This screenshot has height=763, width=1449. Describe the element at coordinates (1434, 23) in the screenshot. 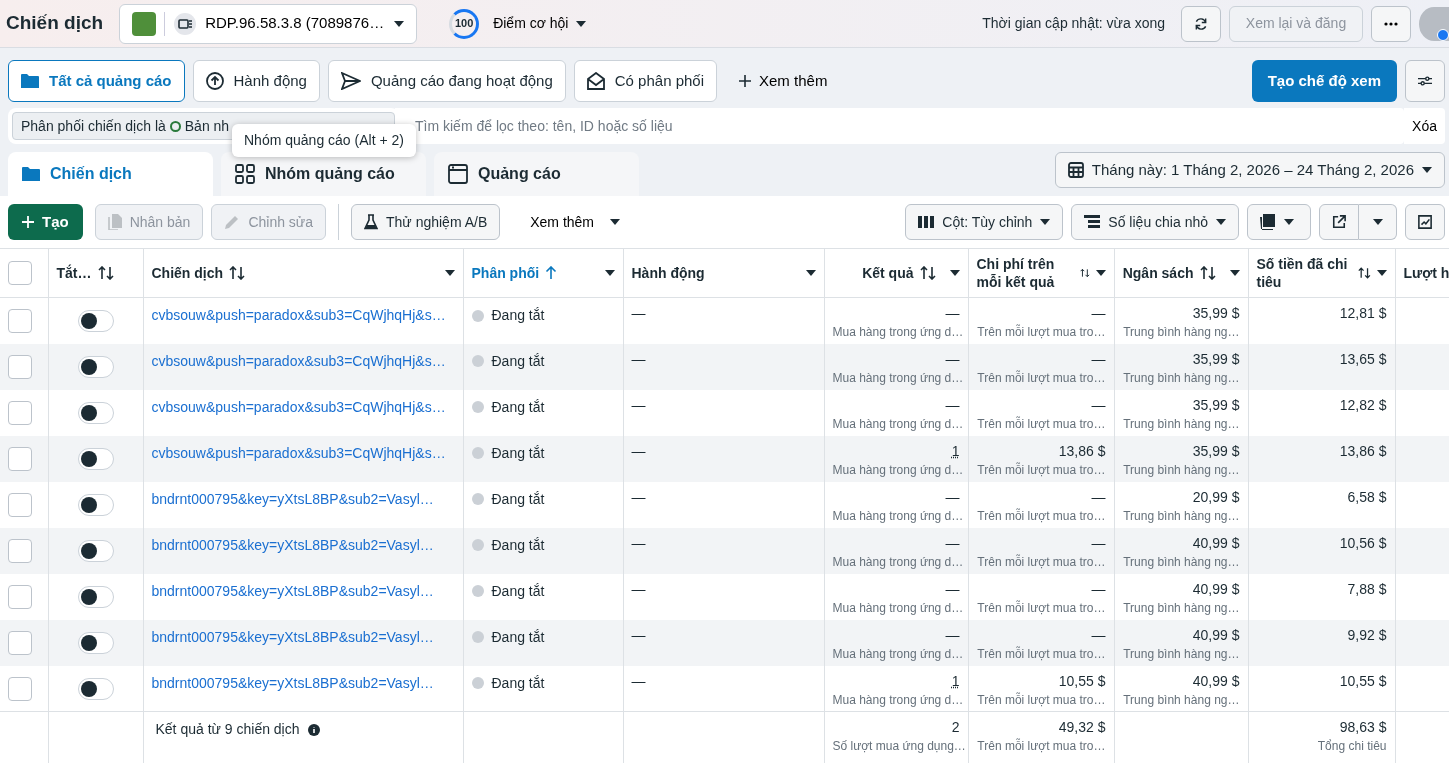

I see `avatar` at that location.